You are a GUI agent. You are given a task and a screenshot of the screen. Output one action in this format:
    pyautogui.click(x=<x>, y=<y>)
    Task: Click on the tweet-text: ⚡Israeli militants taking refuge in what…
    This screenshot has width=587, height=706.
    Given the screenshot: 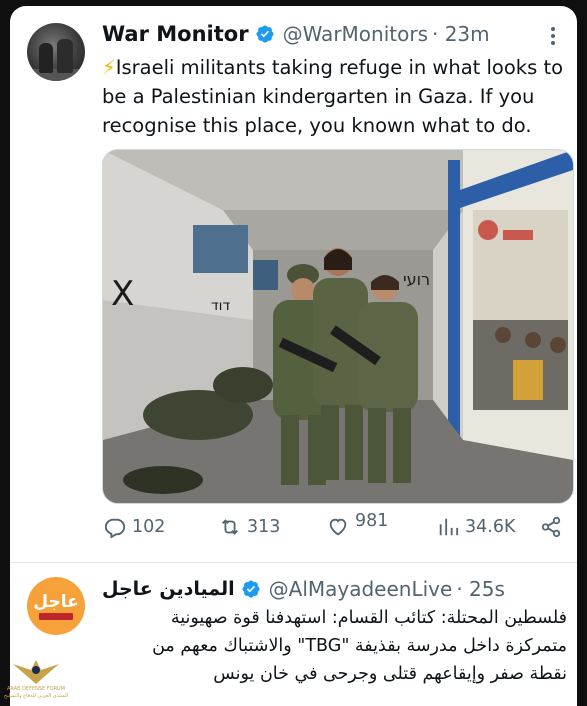 What is the action you would take?
    pyautogui.click(x=337, y=96)
    